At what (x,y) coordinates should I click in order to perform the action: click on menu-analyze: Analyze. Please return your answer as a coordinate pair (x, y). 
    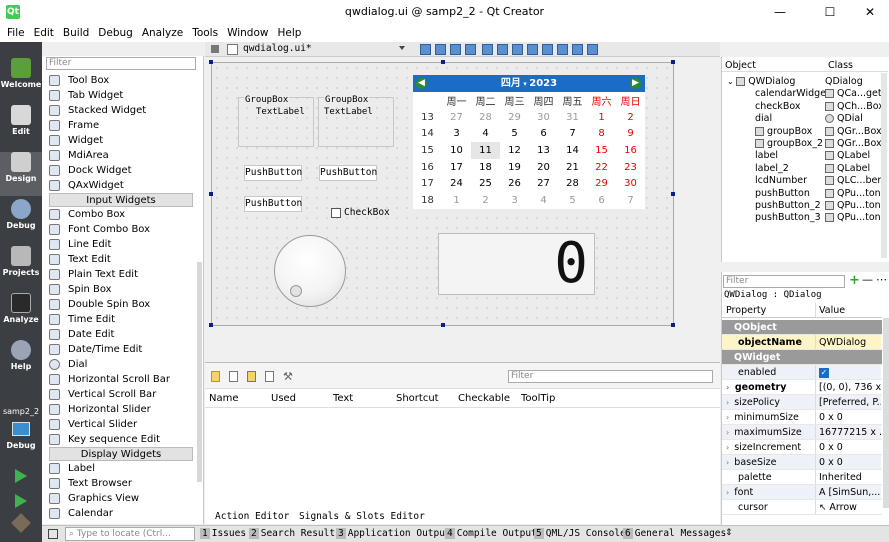
    Looking at the image, I should click on (162, 33).